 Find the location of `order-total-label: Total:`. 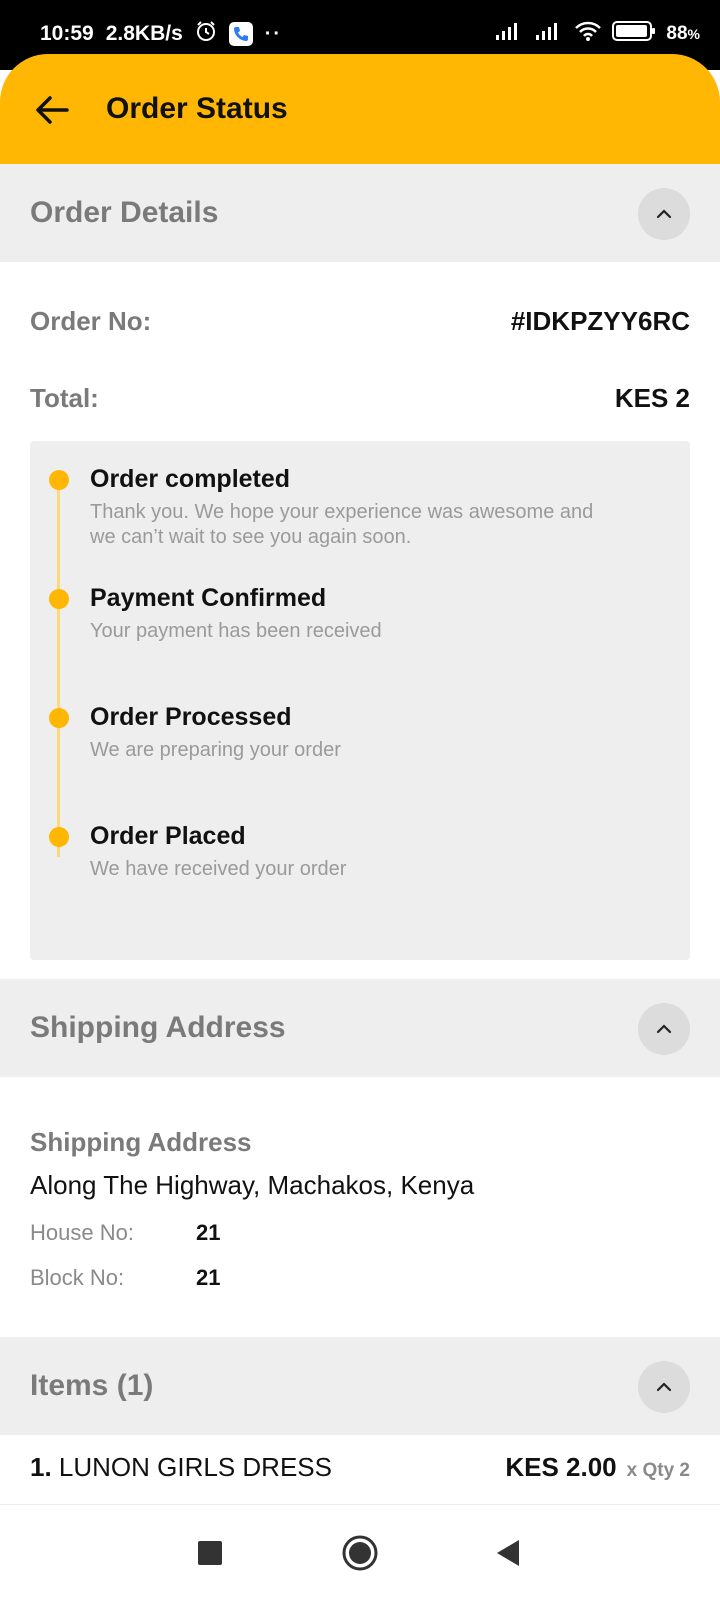

order-total-label: Total: is located at coordinates (64, 398).